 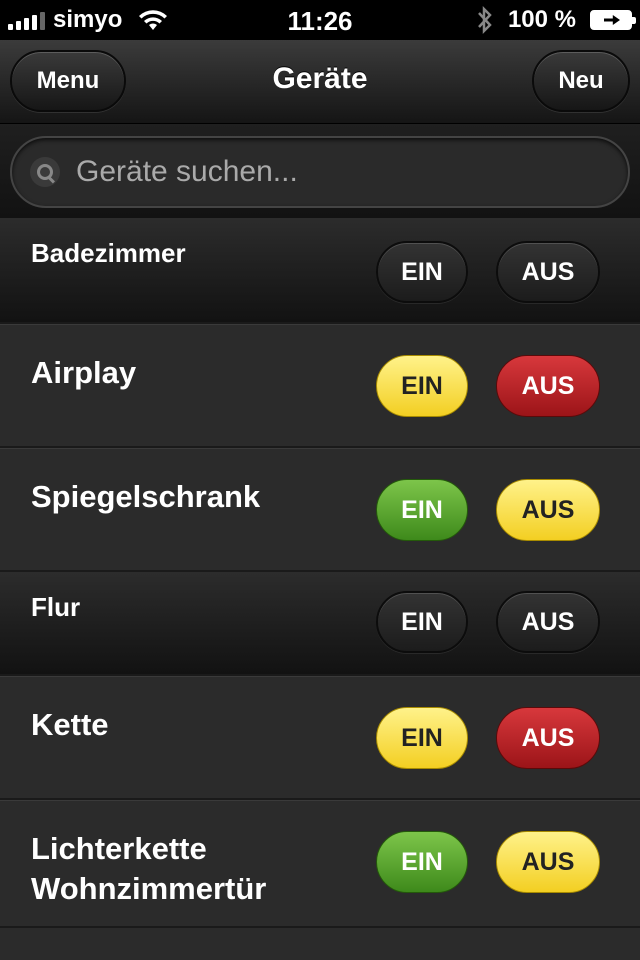 What do you see at coordinates (320, 82) in the screenshot?
I see `navigation-bar: Menu Geräte Neu` at bounding box center [320, 82].